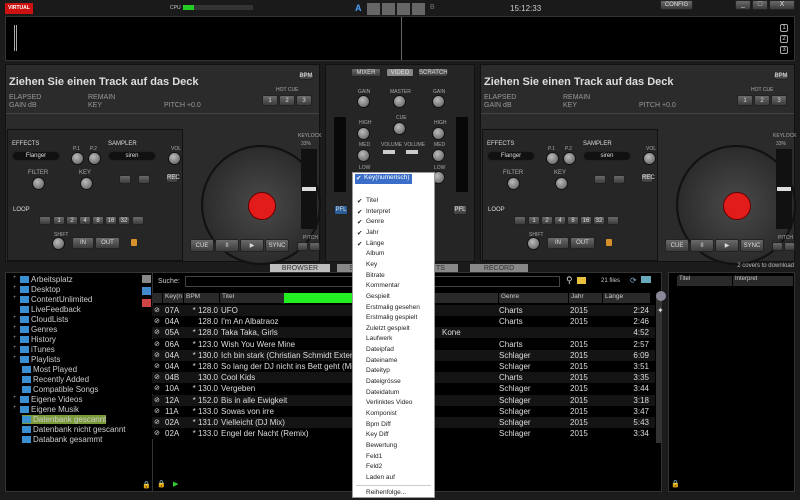  Describe the element at coordinates (40, 319) in the screenshot. I see `tree-item: + CloudLists` at that location.